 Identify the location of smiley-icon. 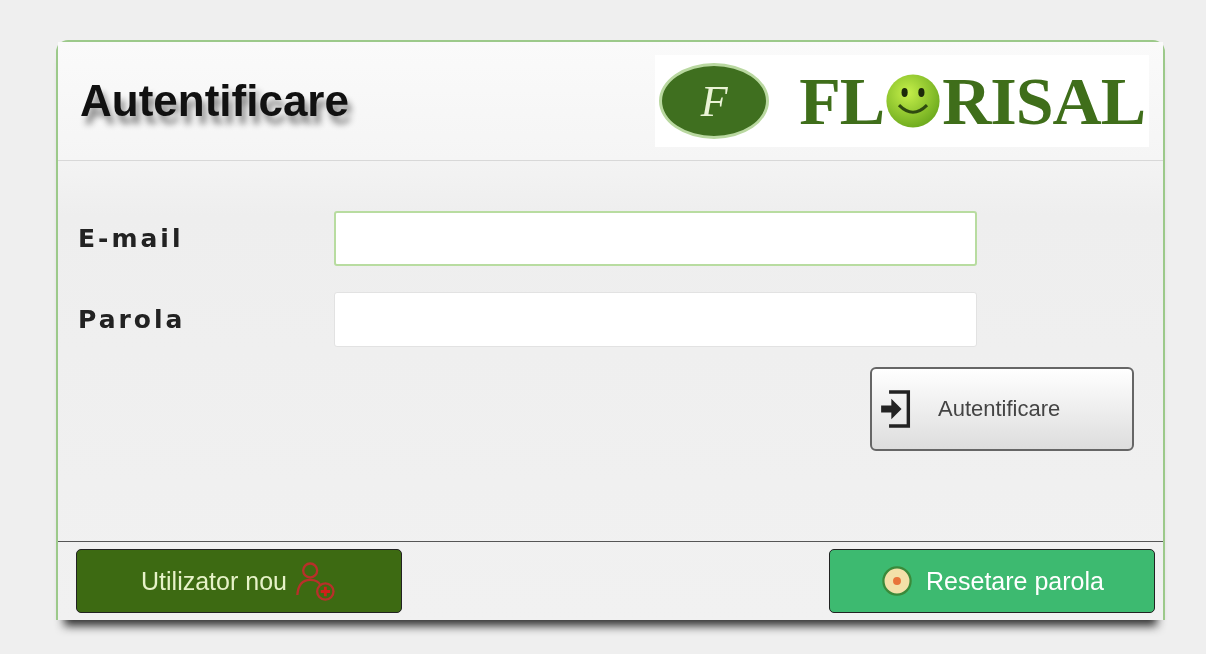
(913, 101).